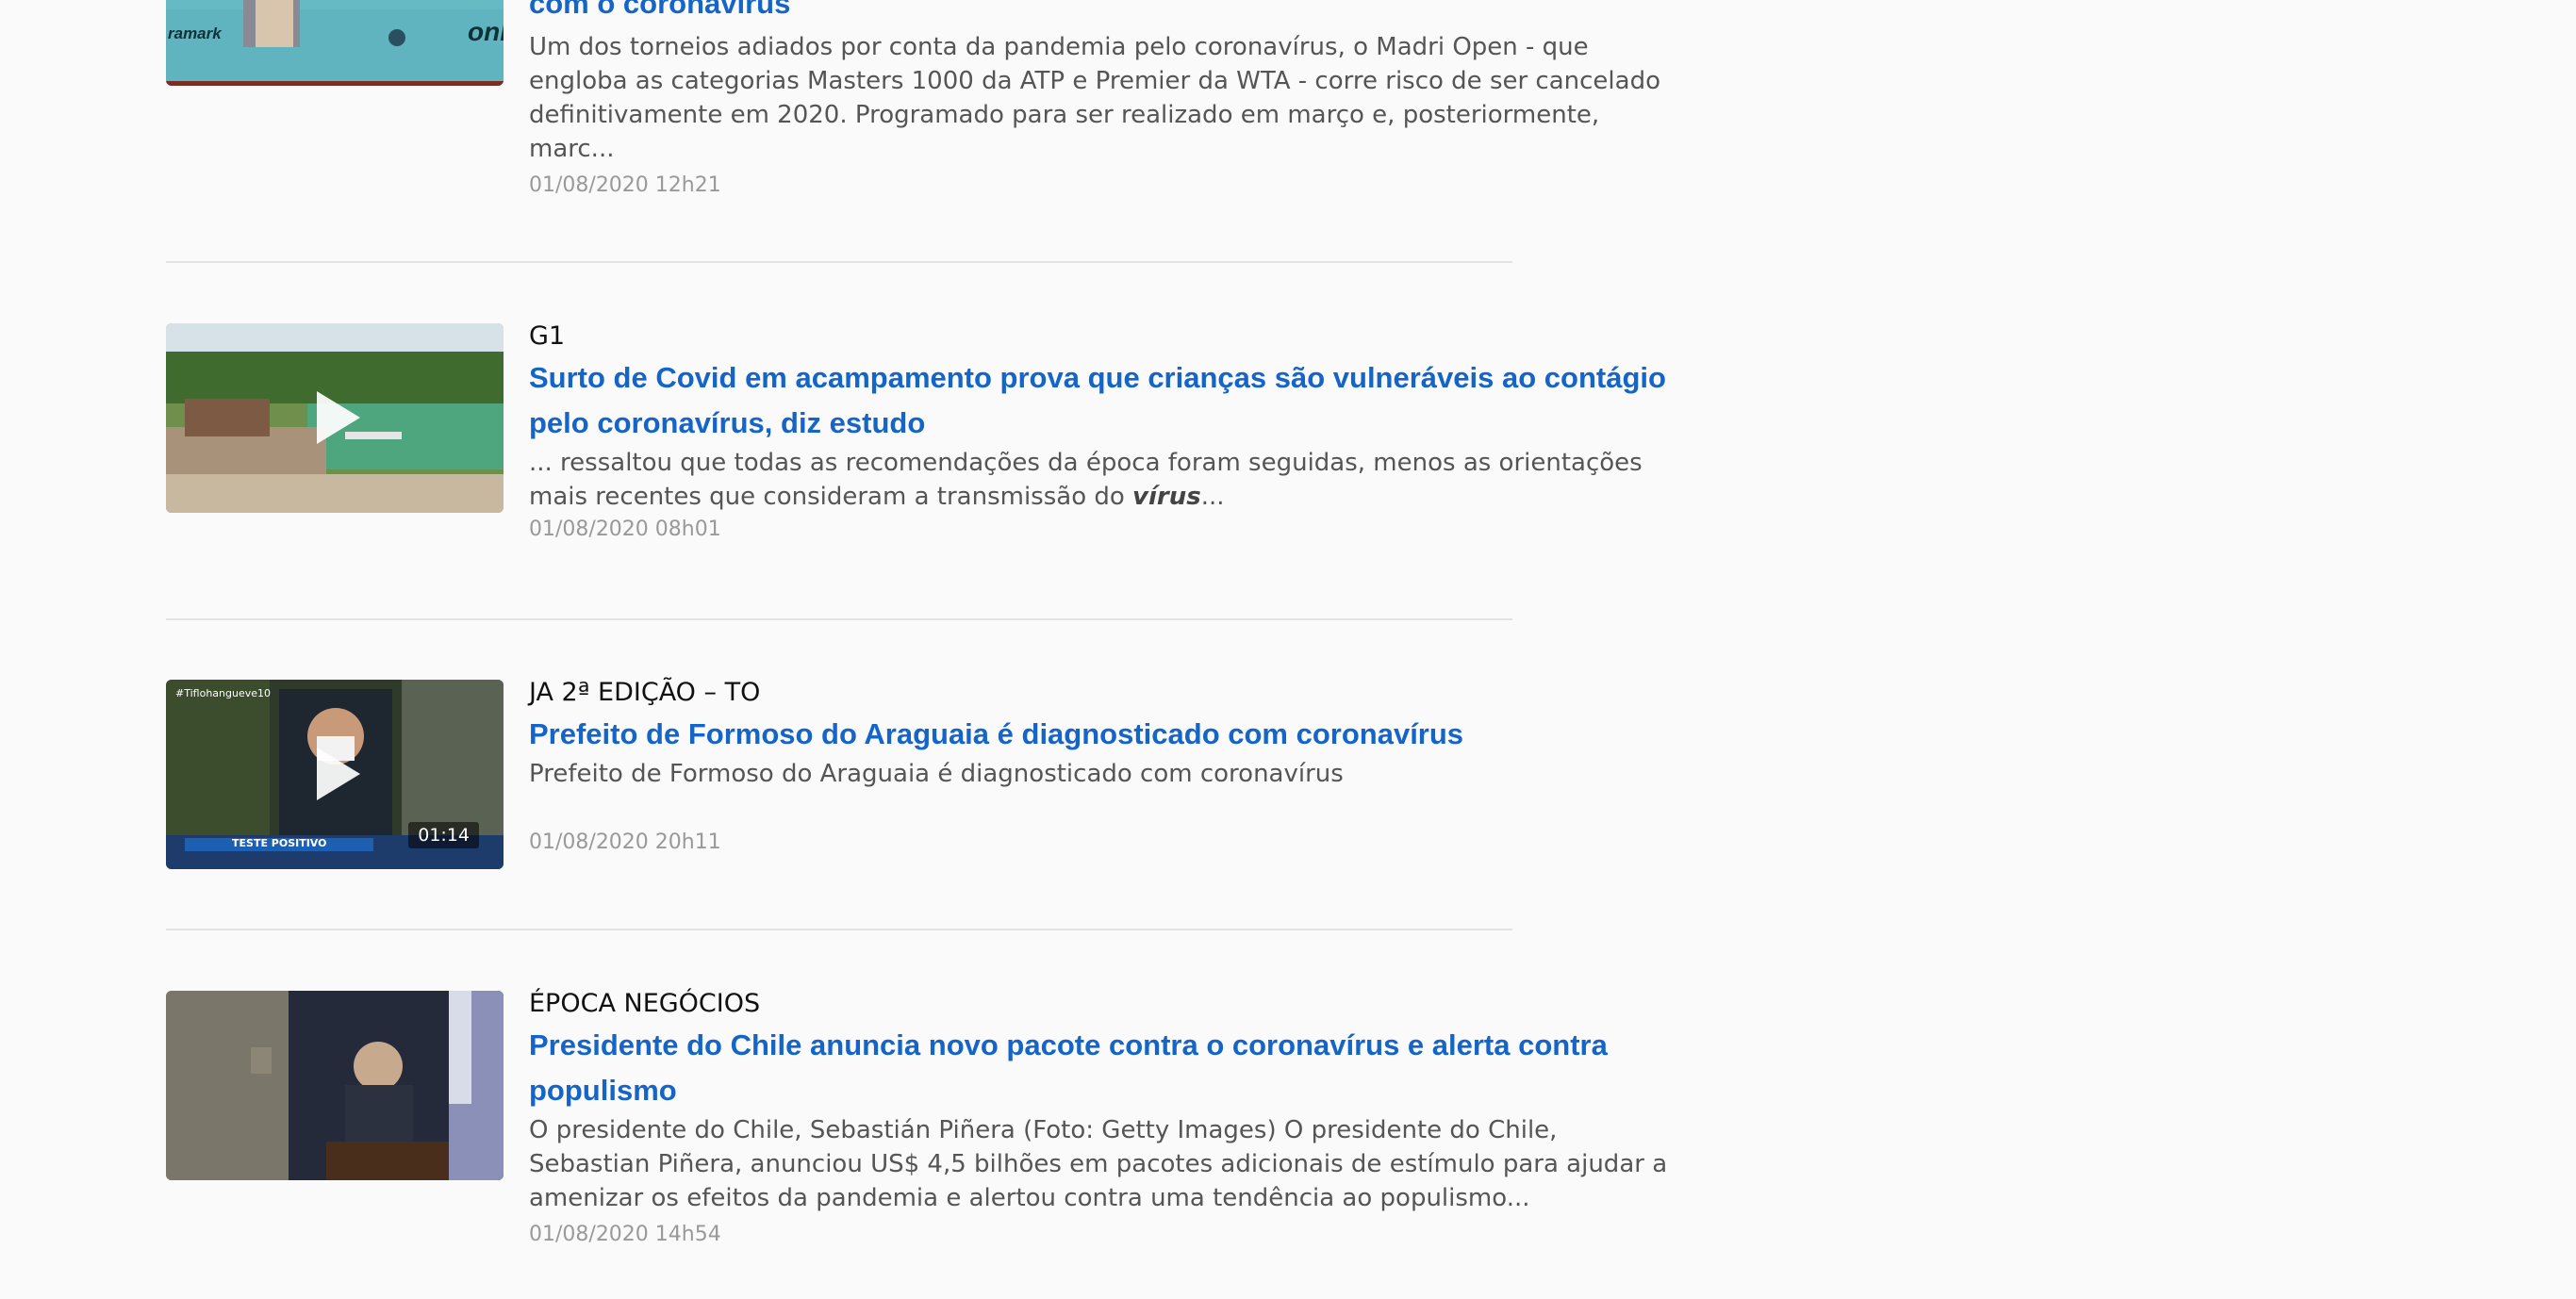 The image size is (2576, 1299). What do you see at coordinates (547, 336) in the screenshot?
I see `news-source: G1` at bounding box center [547, 336].